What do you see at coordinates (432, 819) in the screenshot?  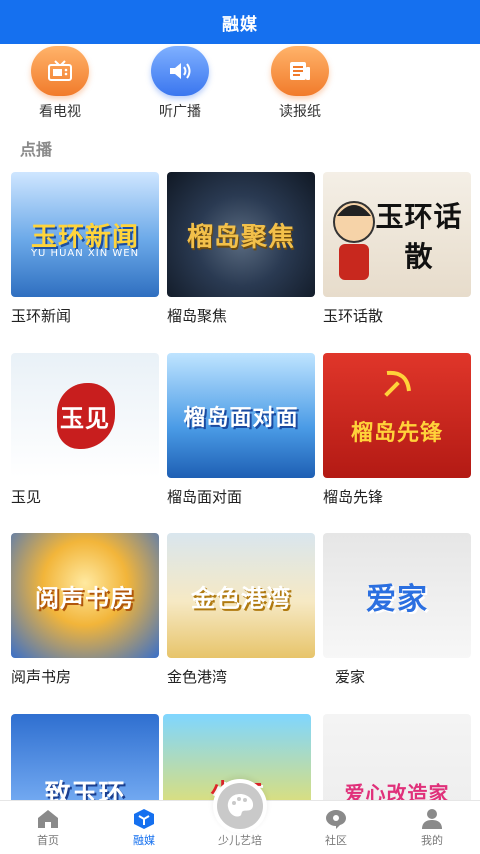 I see `user-icon` at bounding box center [432, 819].